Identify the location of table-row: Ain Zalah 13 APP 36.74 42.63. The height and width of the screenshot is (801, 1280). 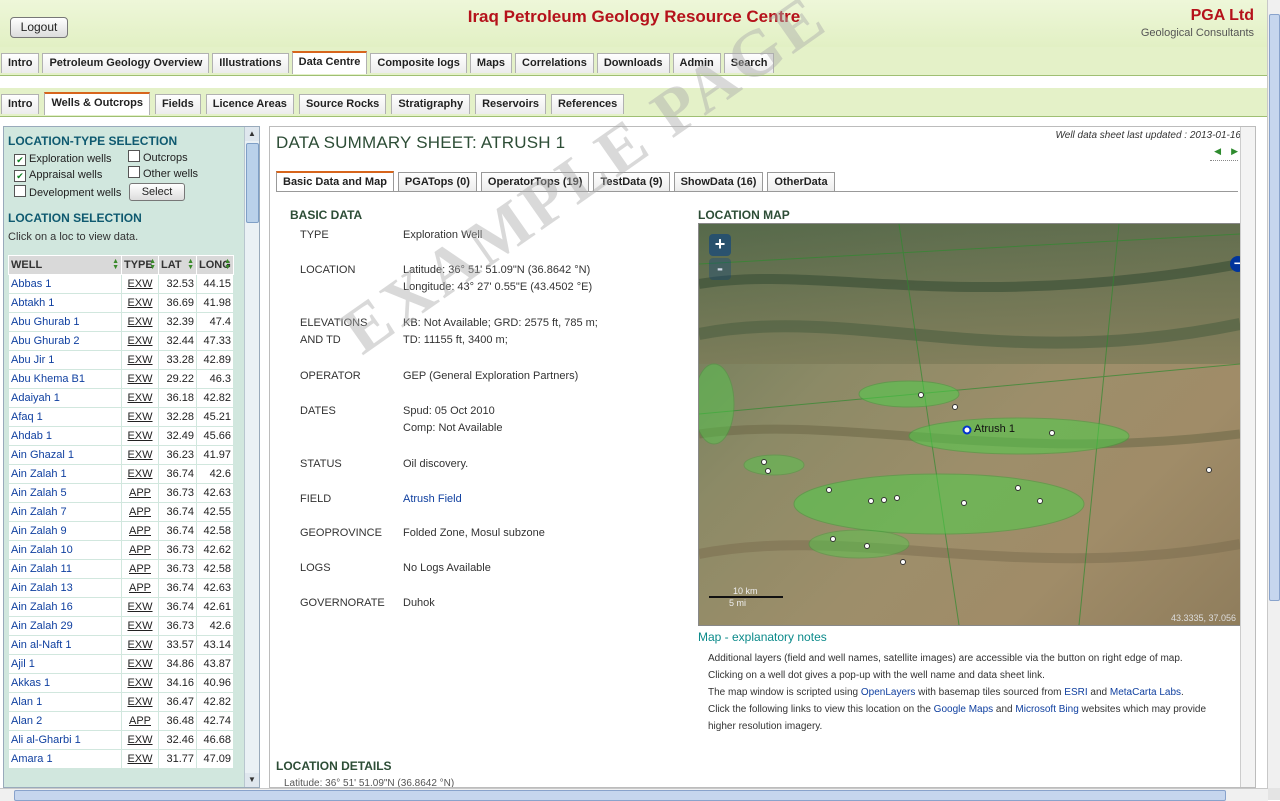
(121, 588).